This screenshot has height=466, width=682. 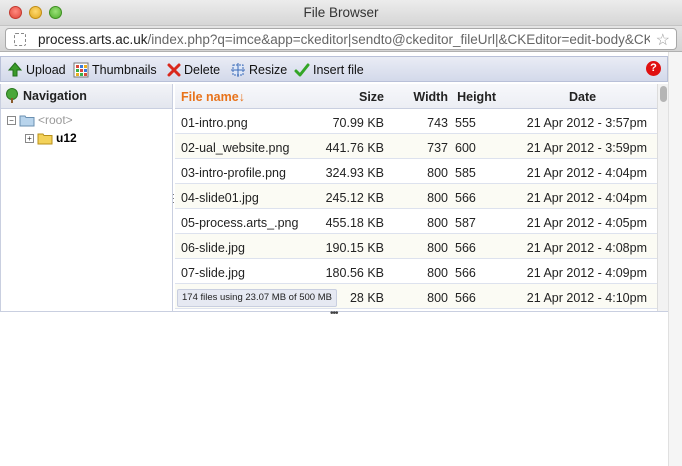 I want to click on navigation-pane: Navigation − <root> + u12, so click(x=87, y=198).